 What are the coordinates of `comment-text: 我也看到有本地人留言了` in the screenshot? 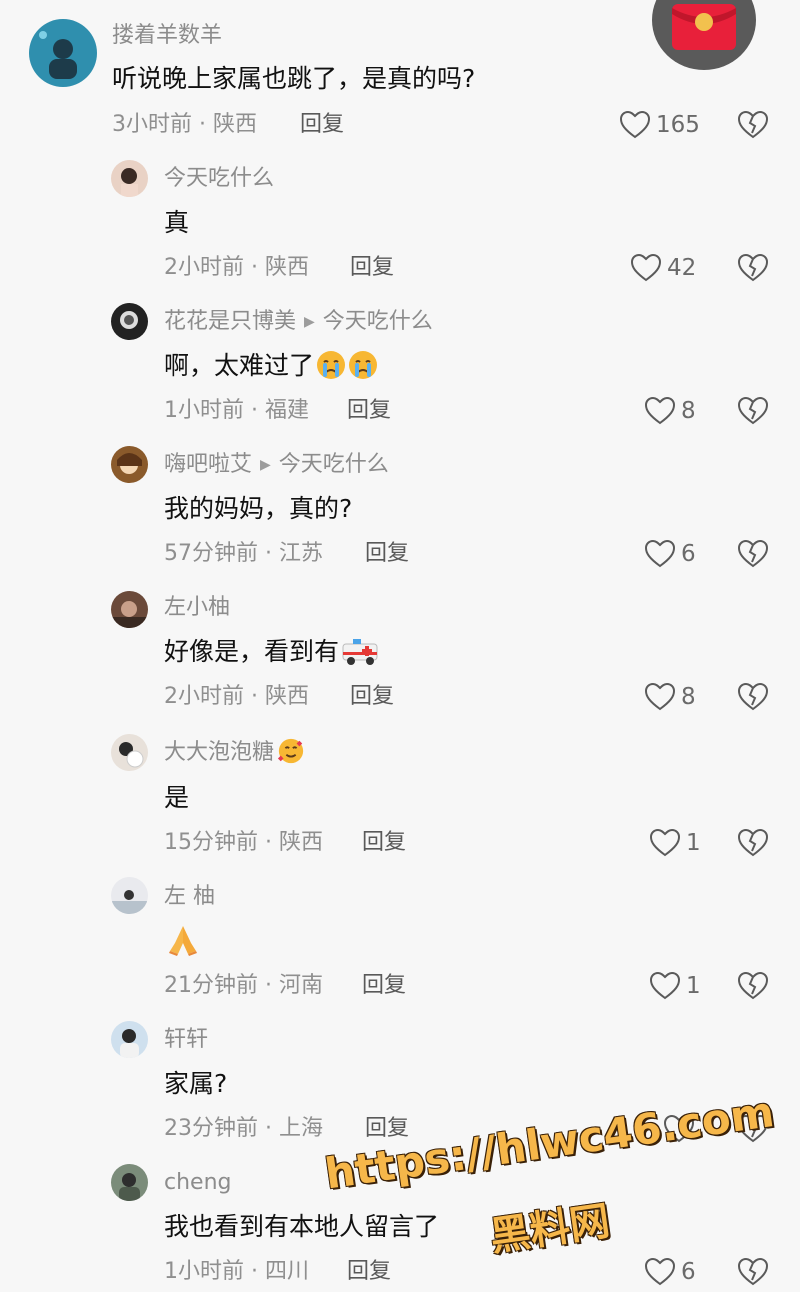 It's located at (302, 1226).